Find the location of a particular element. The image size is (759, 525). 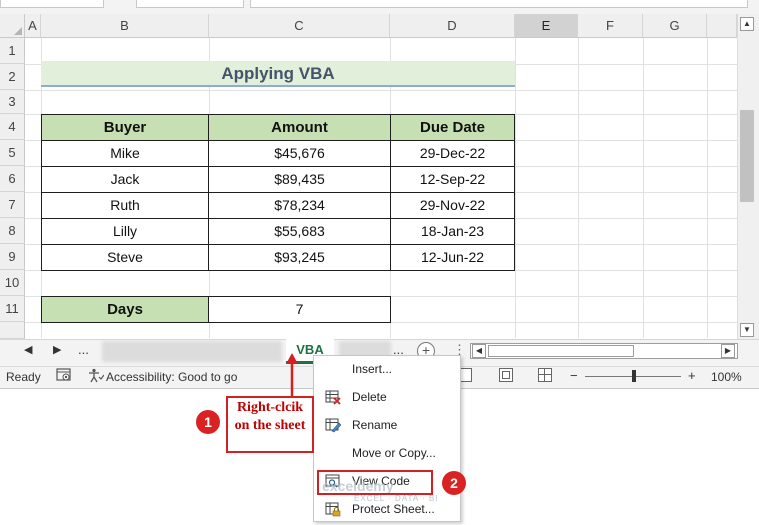

table-cell-buyer: Jack is located at coordinates (125, 179).